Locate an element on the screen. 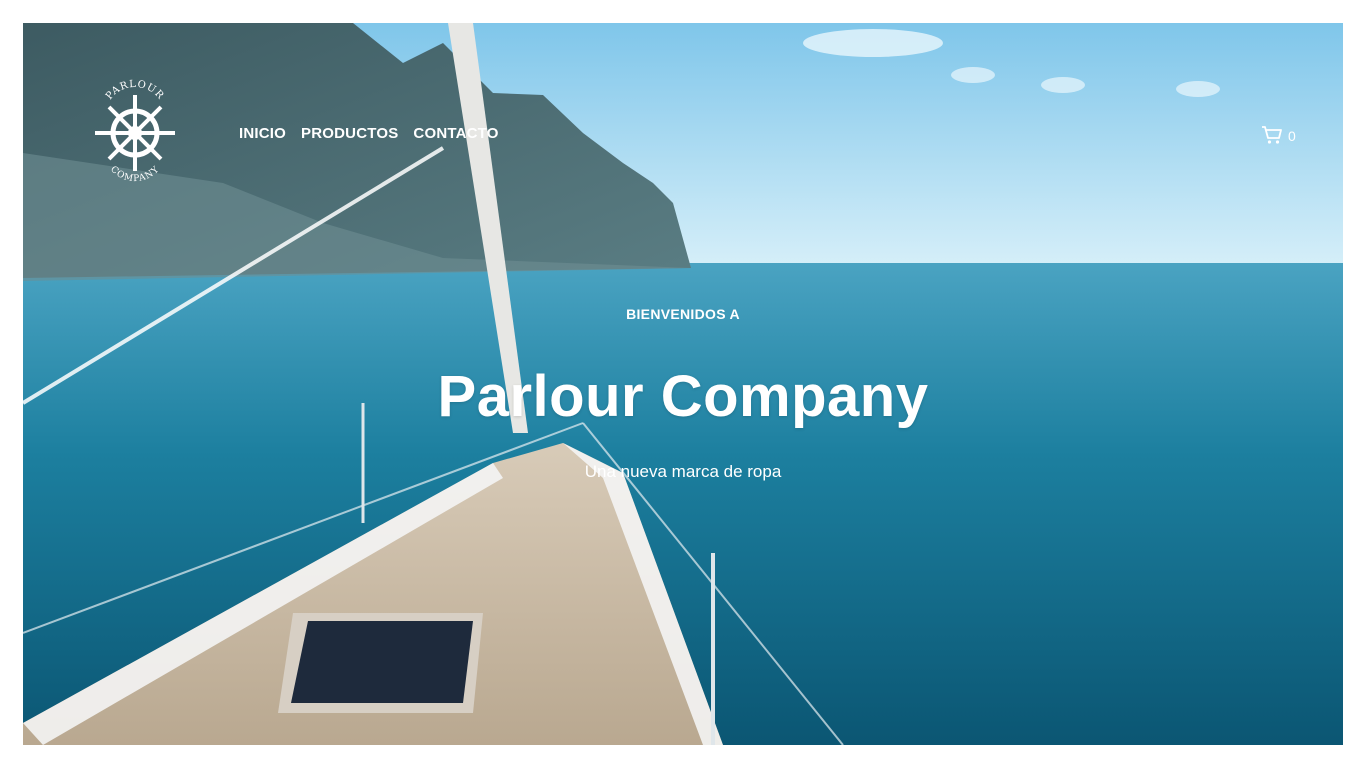 The image size is (1366, 768). ship-wheel-icon: PARLOUR COMPANY is located at coordinates (135, 131).